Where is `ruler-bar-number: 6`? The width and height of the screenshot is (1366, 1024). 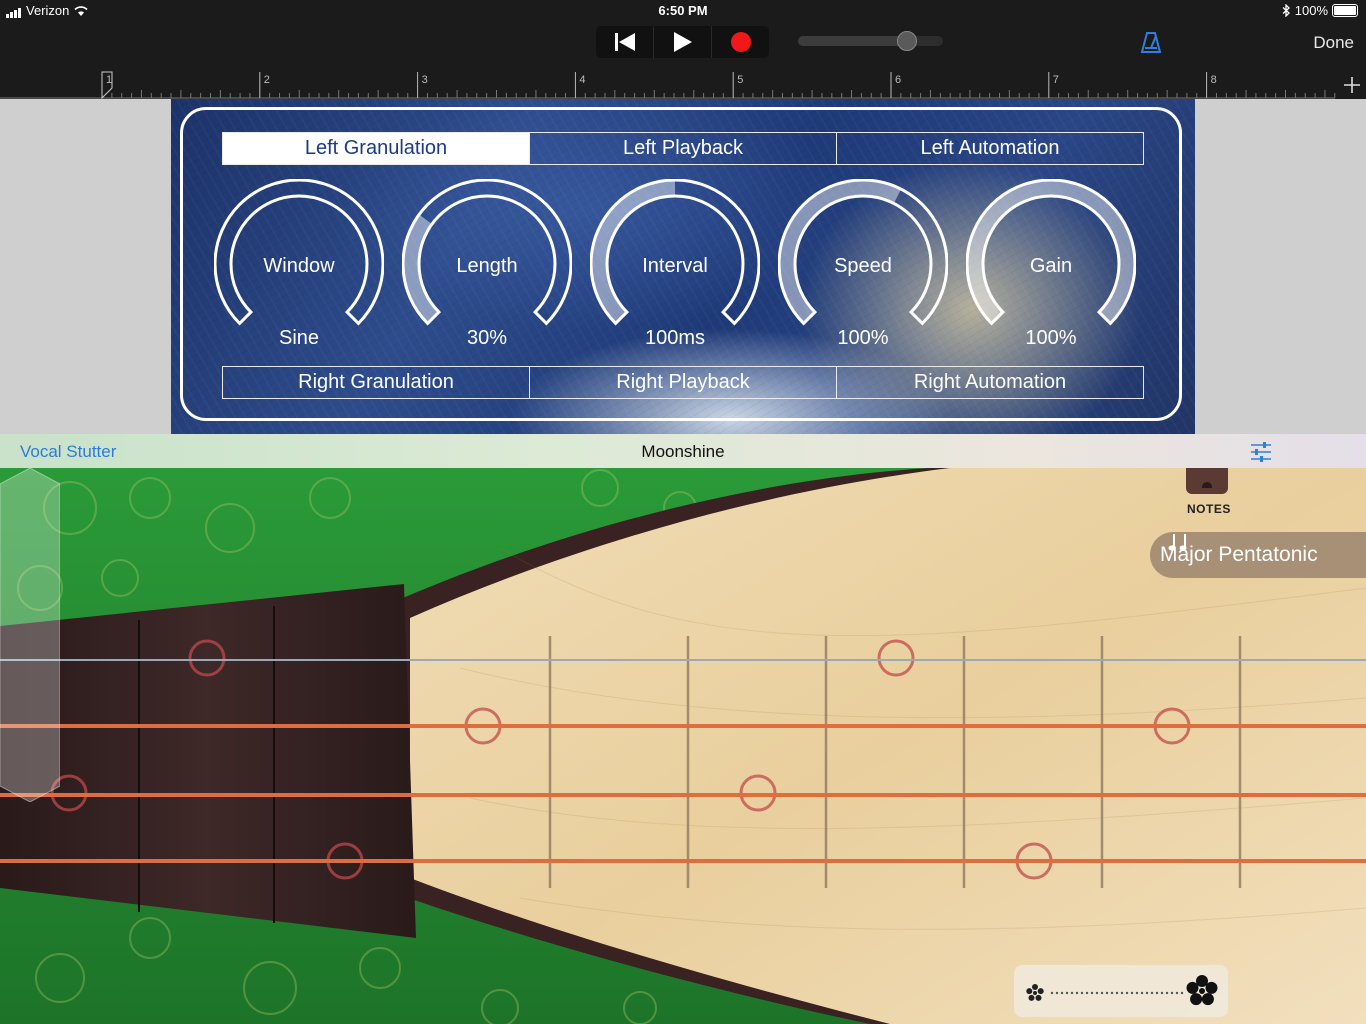 ruler-bar-number: 6 is located at coordinates (898, 80).